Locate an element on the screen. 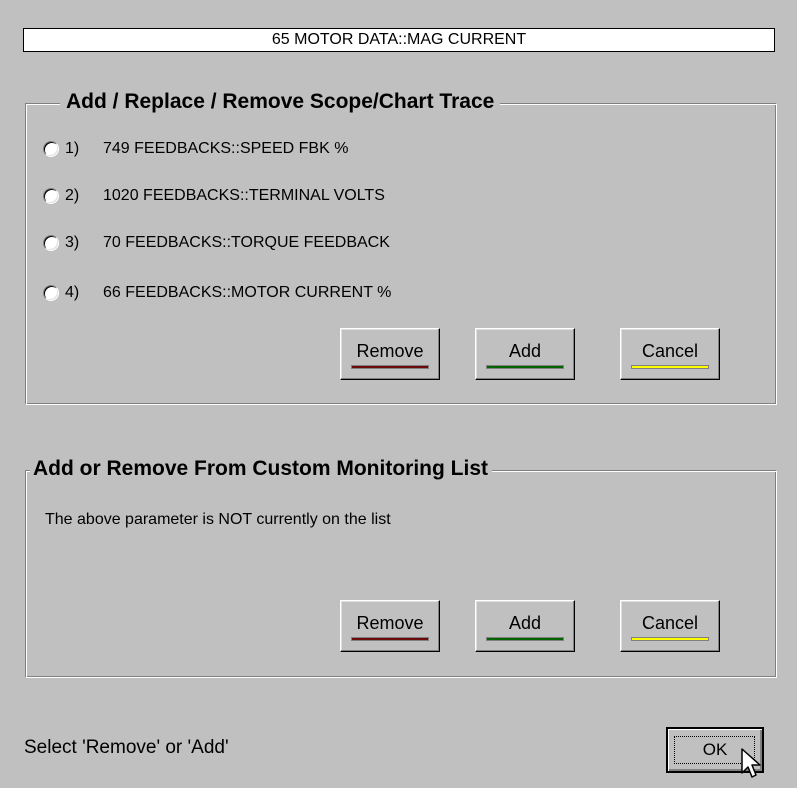  trace-option-1: 1) 749 FEEDBACKS::SPEED FBK % is located at coordinates (195, 149).